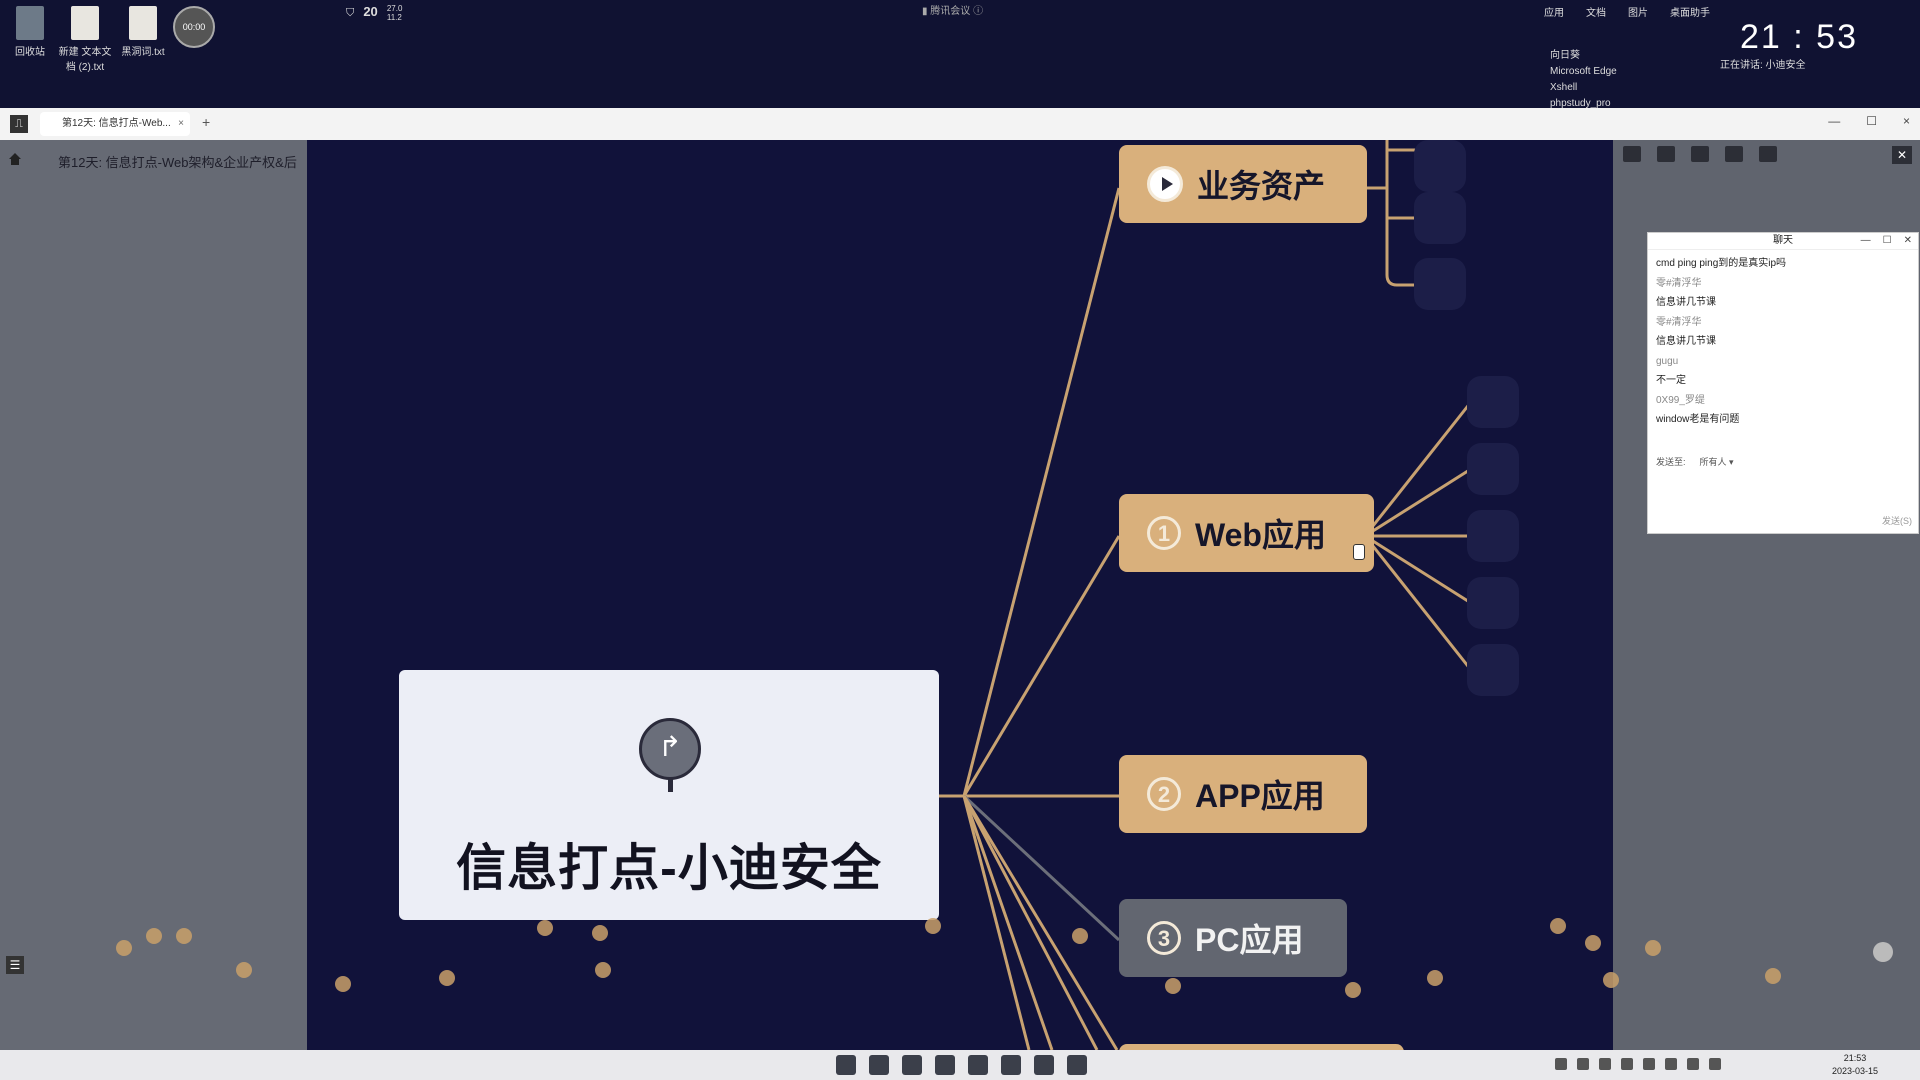 The width and height of the screenshot is (1920, 1080). Describe the element at coordinates (1041, 868) in the screenshot. I see `edge-to-pc` at that location.